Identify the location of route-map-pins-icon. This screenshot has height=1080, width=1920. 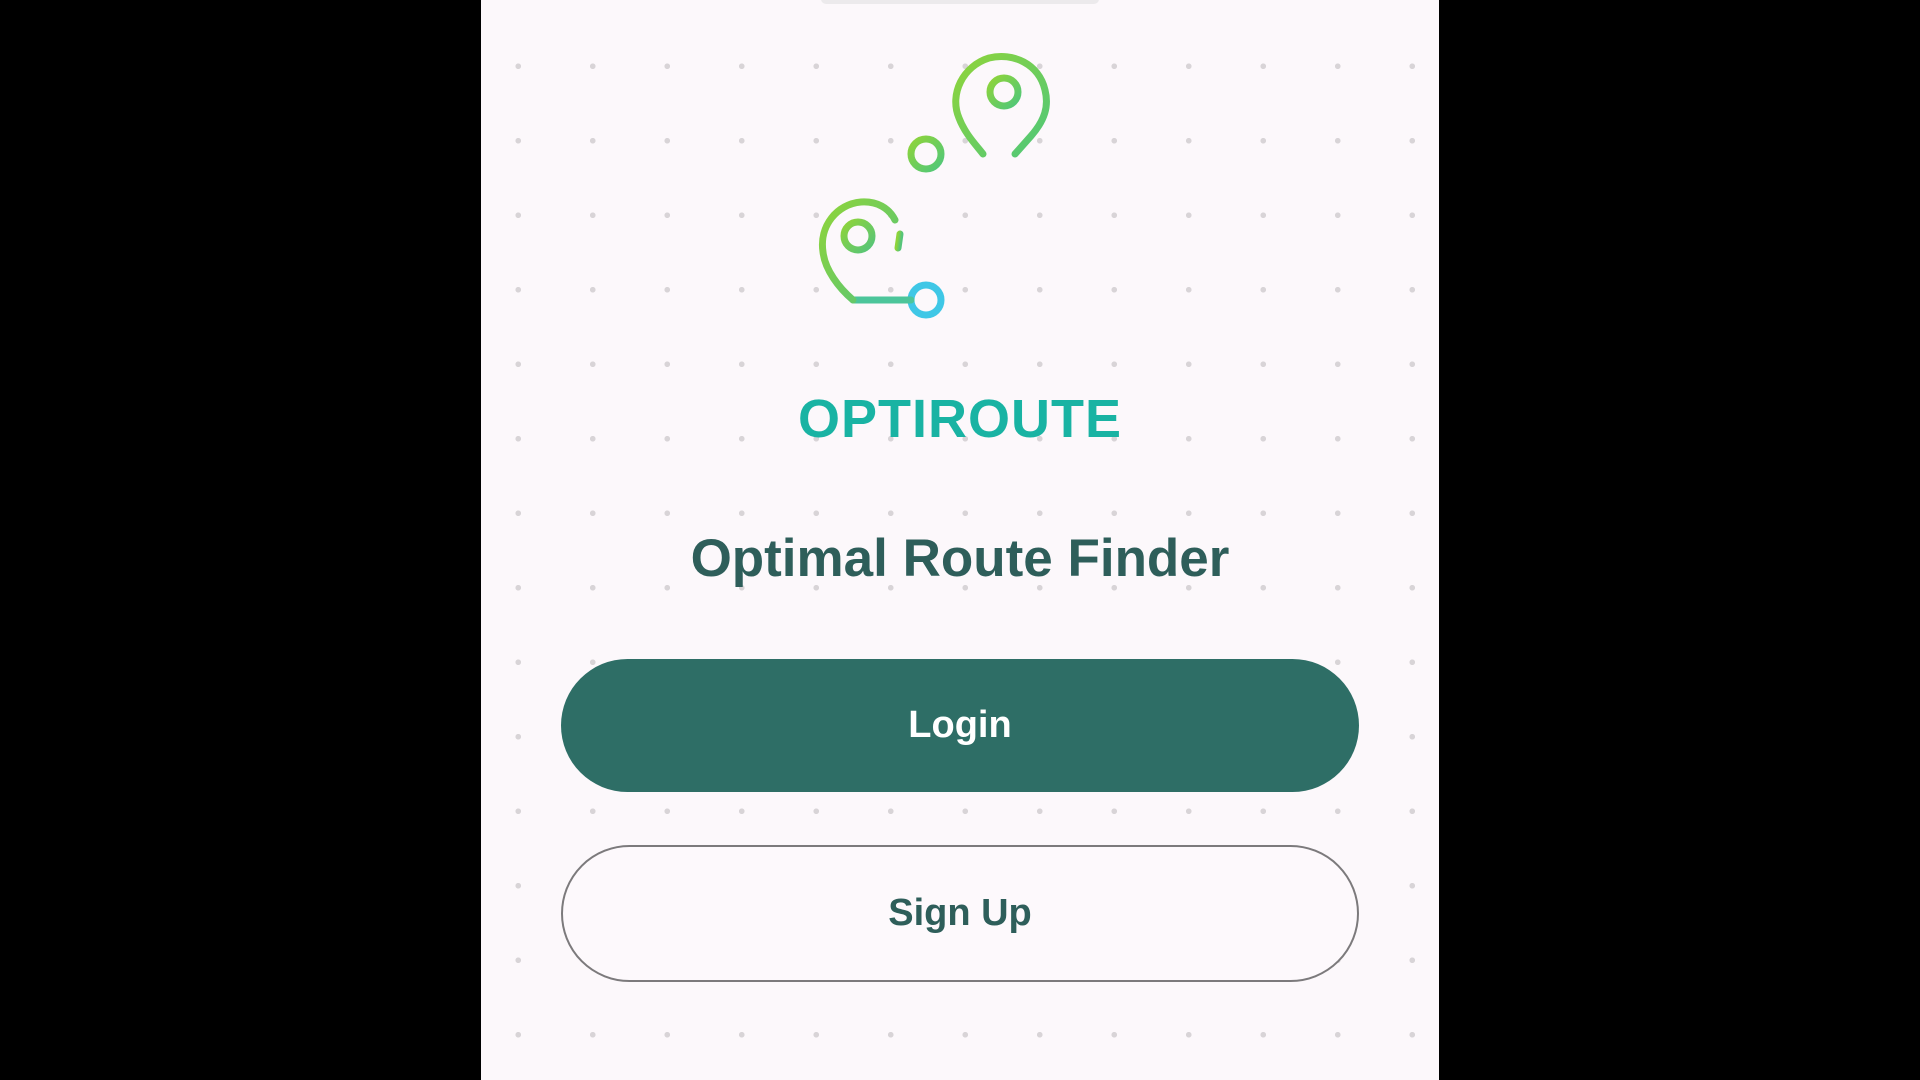
(934, 186).